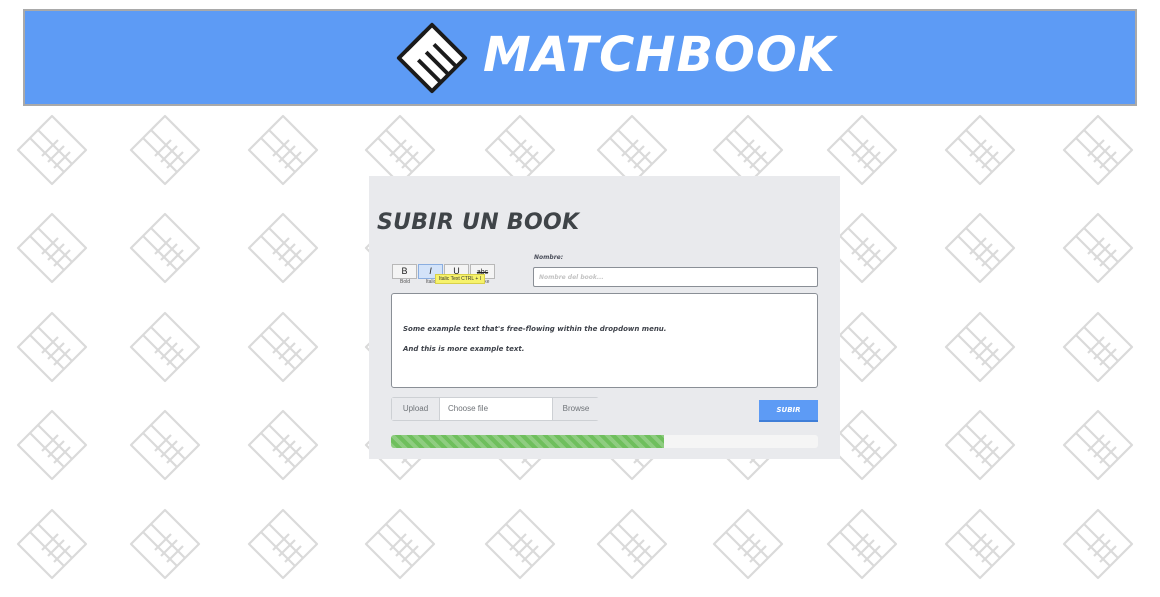 This screenshot has height=597, width=1160. I want to click on matchbook-logo-icon, so click(432, 58).